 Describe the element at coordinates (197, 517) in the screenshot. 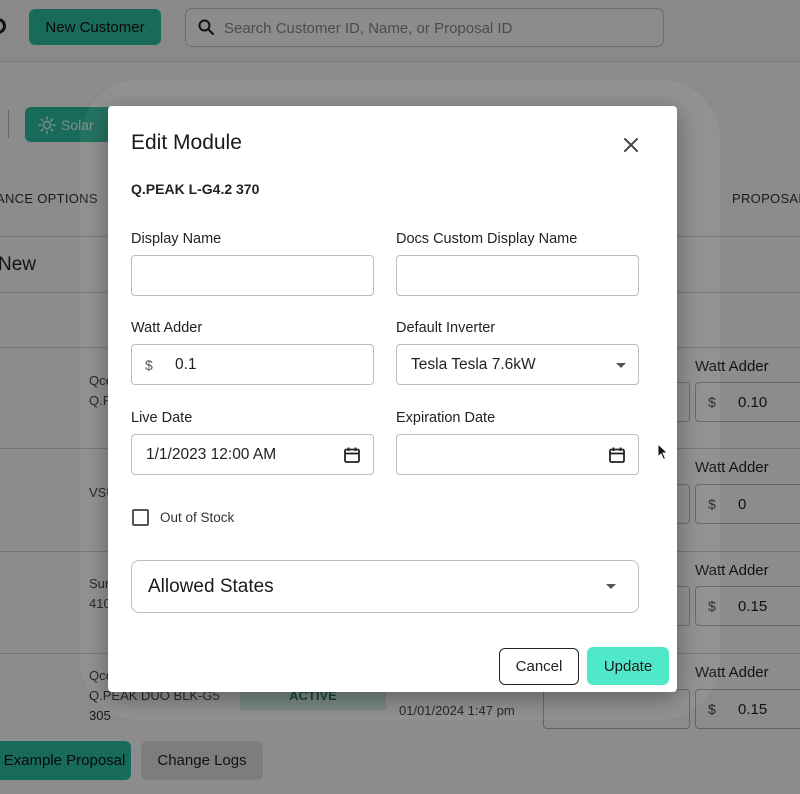

I see `out-of-stock-label: Out of Stock` at that location.